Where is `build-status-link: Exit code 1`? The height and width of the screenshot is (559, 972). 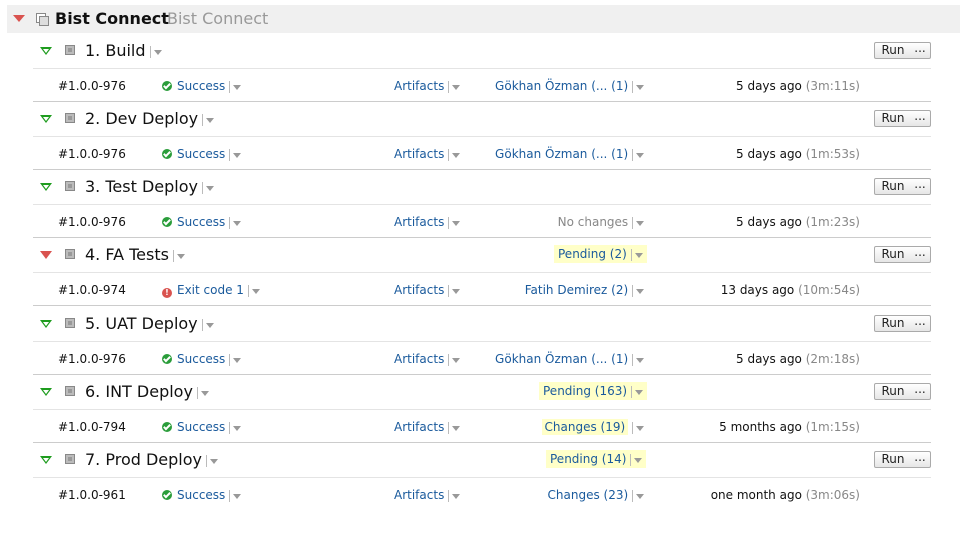
build-status-link: Exit code 1 is located at coordinates (210, 290).